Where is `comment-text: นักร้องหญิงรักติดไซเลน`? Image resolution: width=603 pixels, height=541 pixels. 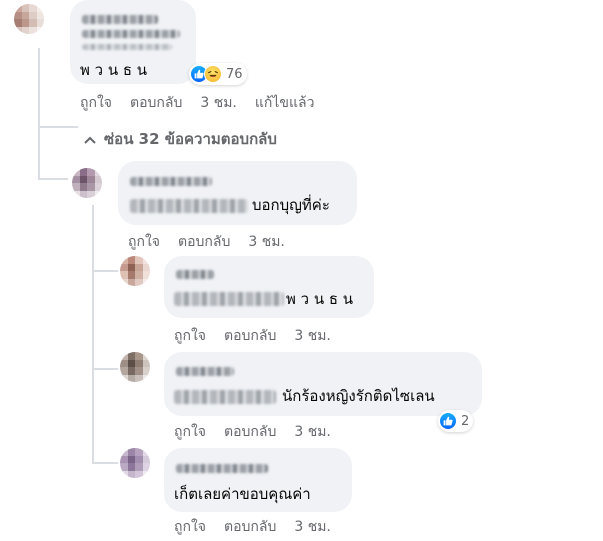 comment-text: นักร้องหญิงรักติดไซเลน is located at coordinates (358, 396).